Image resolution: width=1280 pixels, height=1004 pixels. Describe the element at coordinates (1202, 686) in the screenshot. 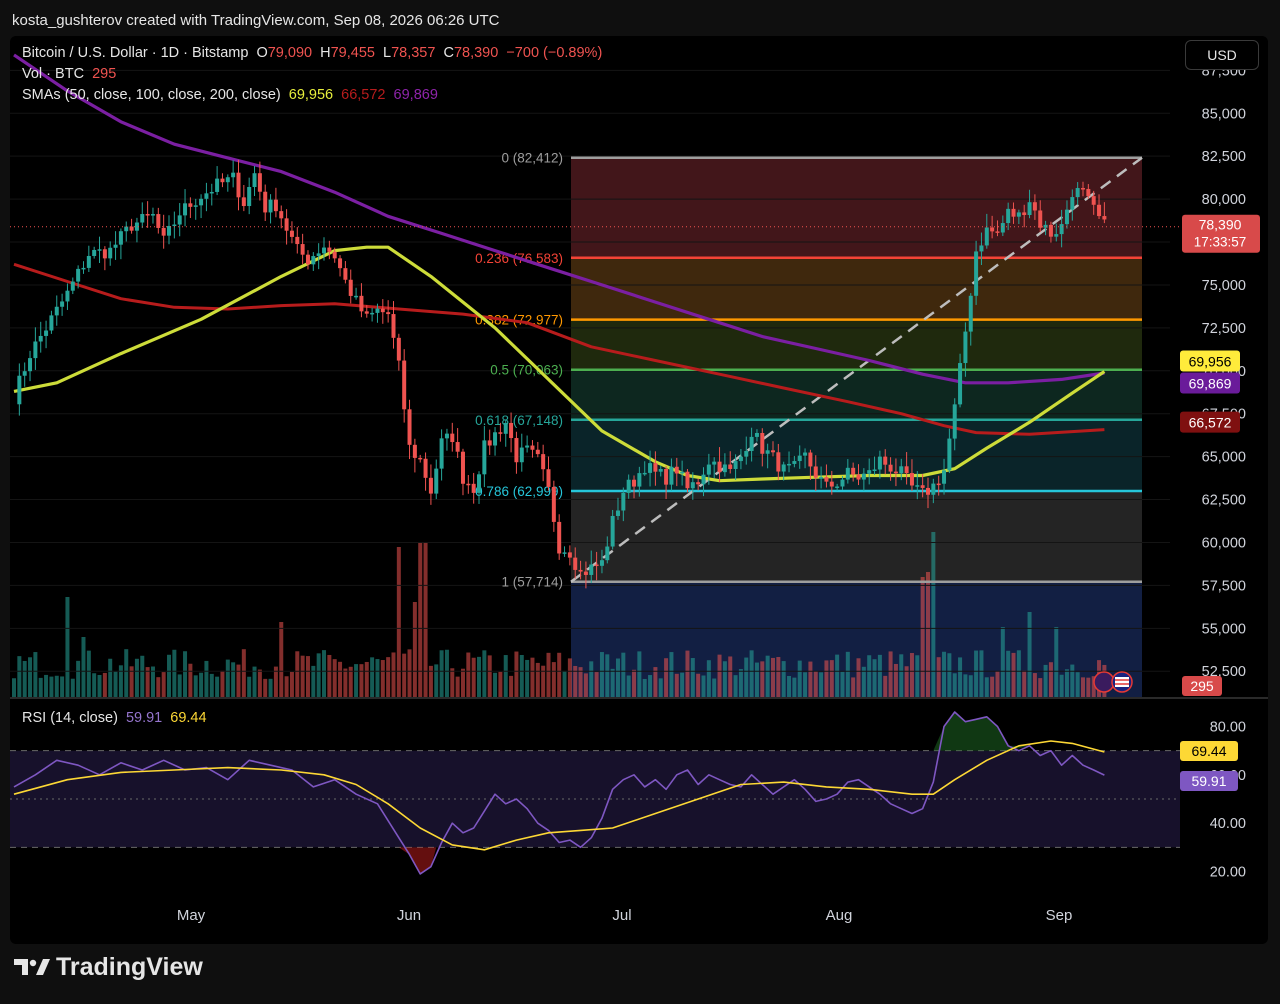

I see `volume-badge-label: 295` at that location.